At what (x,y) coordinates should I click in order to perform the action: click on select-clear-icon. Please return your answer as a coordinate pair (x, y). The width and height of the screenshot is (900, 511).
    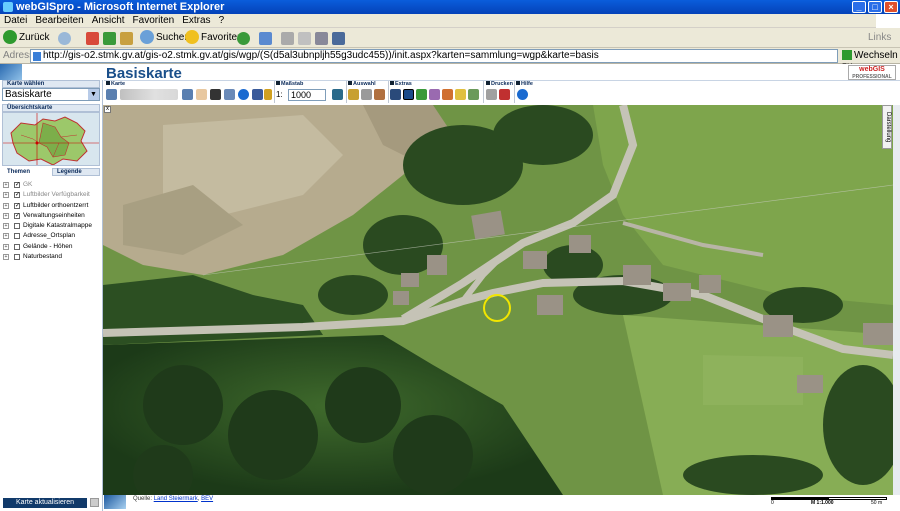
    Looking at the image, I should click on (379, 94).